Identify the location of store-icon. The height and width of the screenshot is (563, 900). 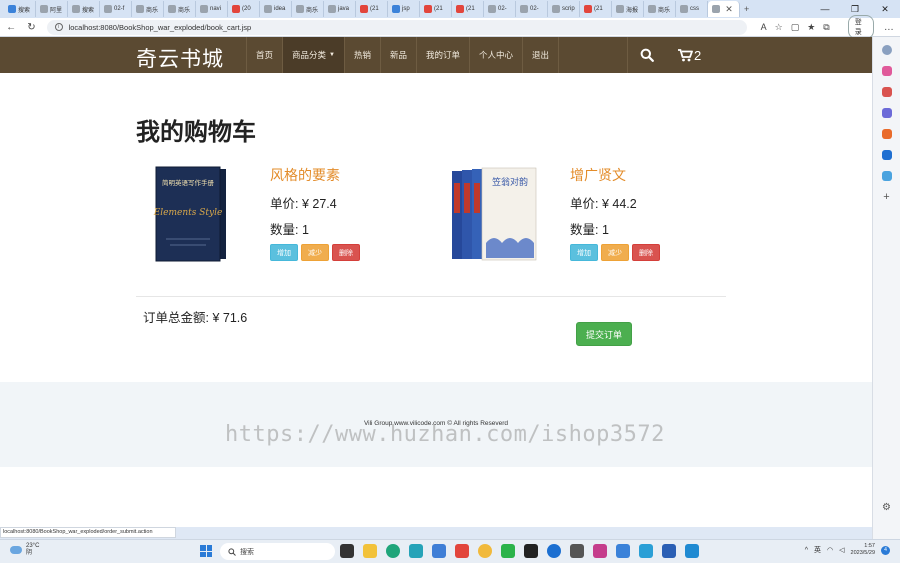
(439, 551).